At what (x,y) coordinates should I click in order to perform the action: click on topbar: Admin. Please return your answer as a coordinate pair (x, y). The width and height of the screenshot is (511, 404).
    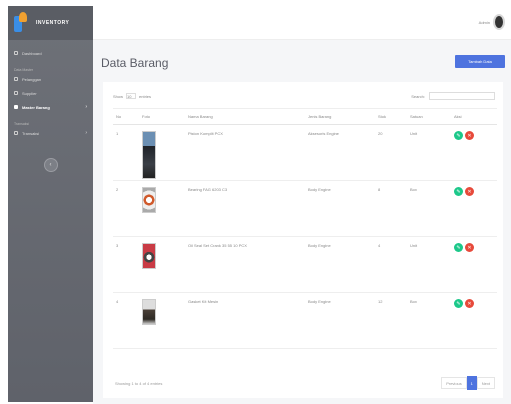
    Looking at the image, I should click on (302, 23).